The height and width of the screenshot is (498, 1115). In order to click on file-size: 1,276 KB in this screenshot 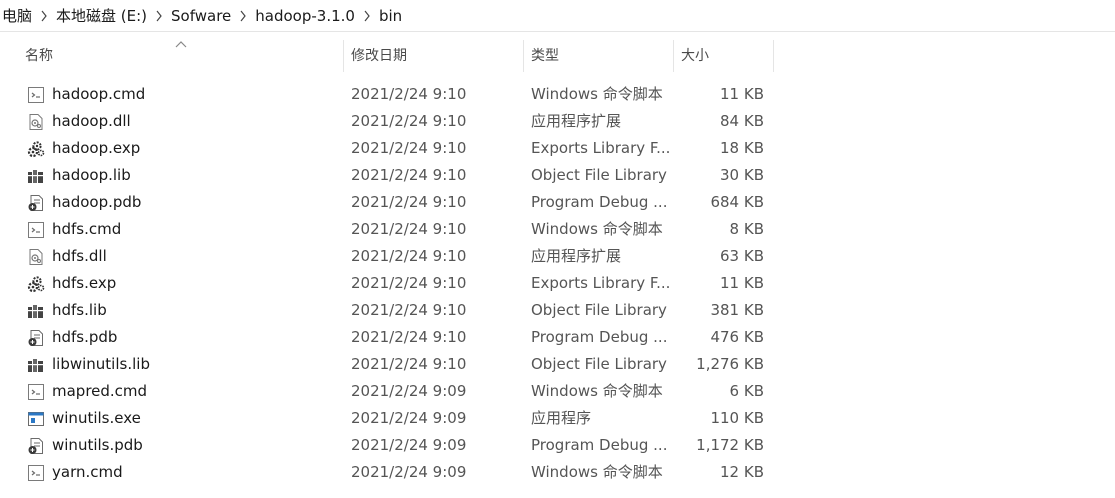, I will do `click(730, 364)`.